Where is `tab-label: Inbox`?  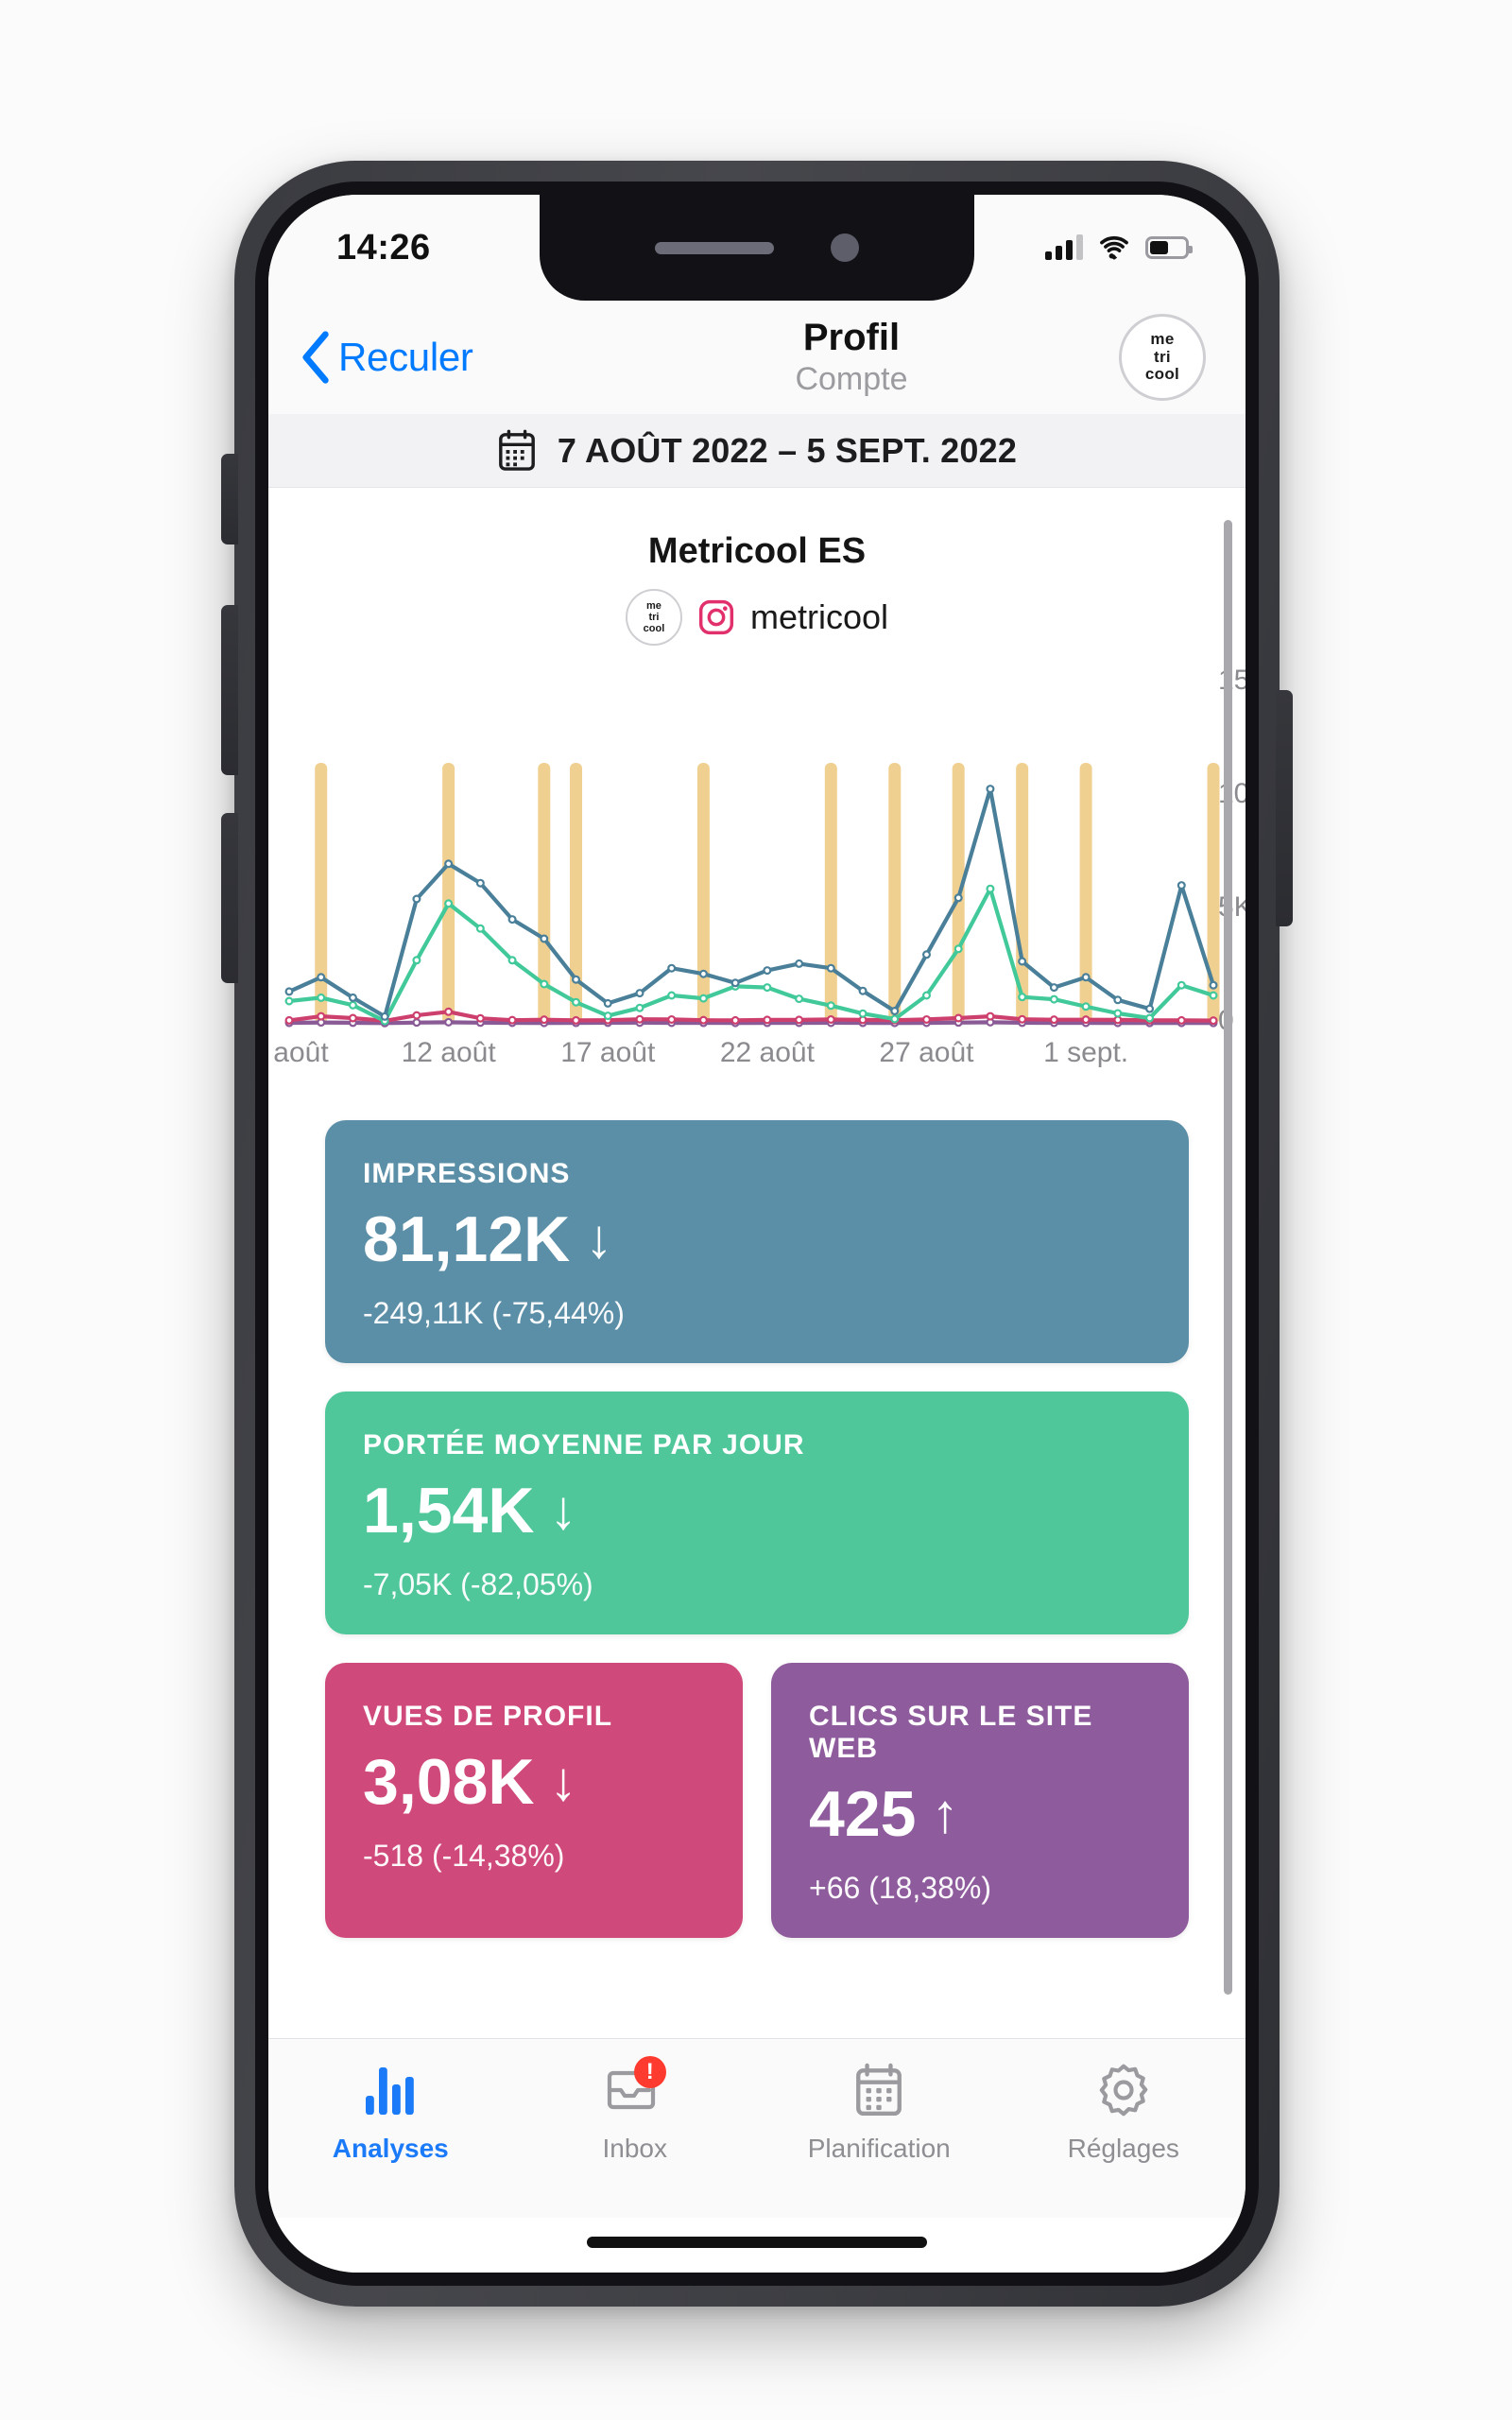
tab-label: Inbox is located at coordinates (635, 2148).